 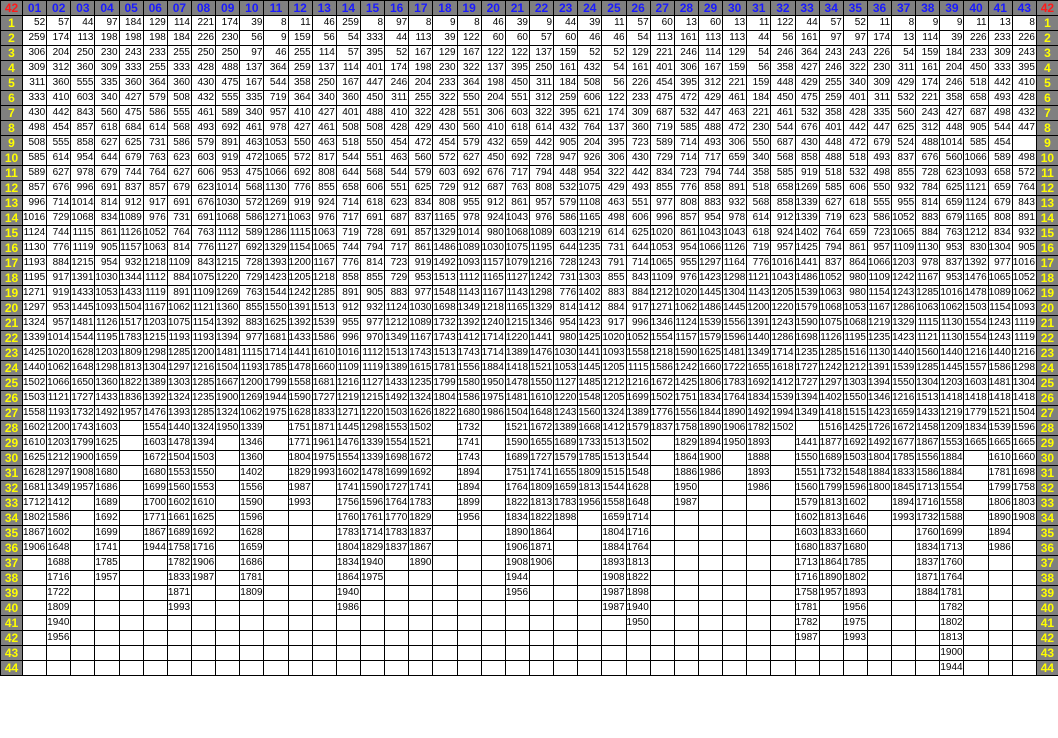 I want to click on grid-cell: 1030, so click(x=107, y=278).